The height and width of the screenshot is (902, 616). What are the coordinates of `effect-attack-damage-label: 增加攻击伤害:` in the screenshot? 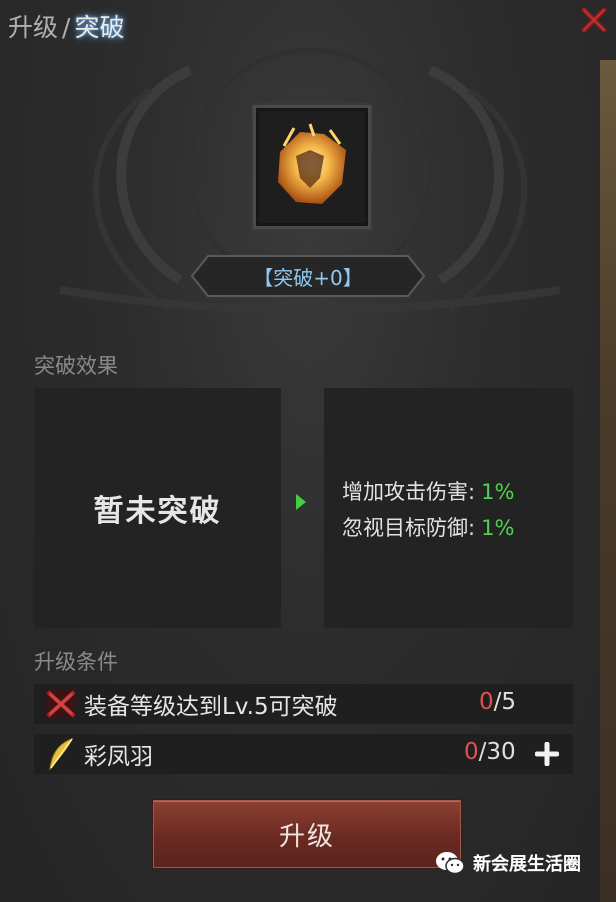 It's located at (409, 492).